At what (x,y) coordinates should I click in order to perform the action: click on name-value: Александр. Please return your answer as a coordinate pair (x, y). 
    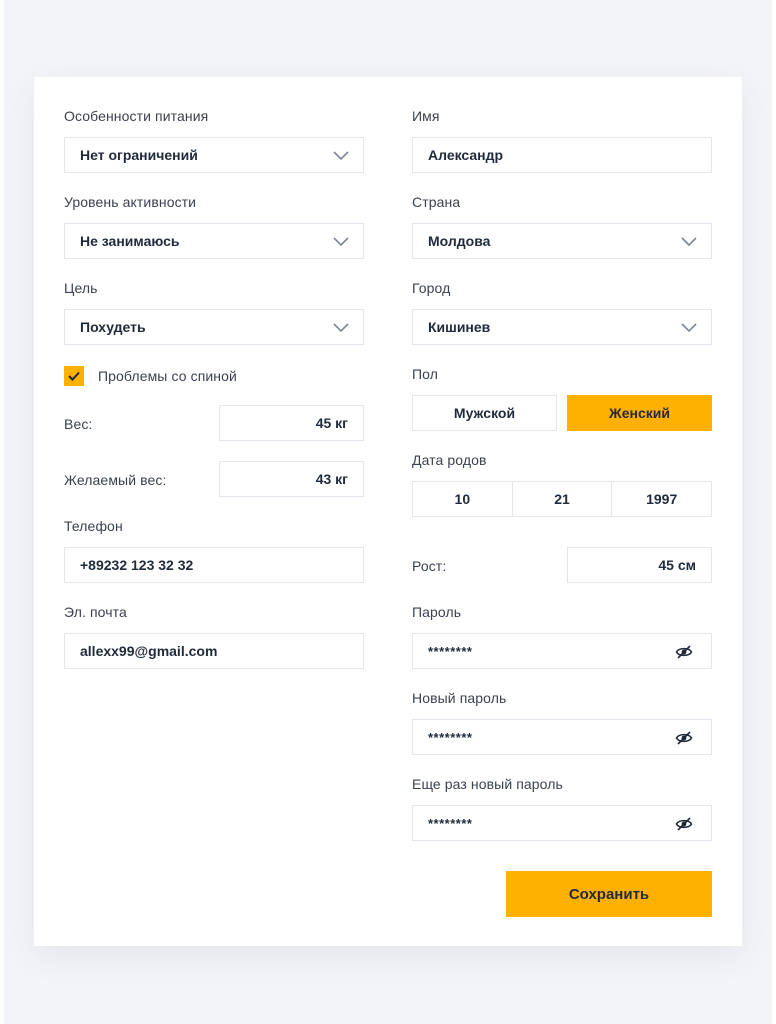
    Looking at the image, I should click on (466, 155).